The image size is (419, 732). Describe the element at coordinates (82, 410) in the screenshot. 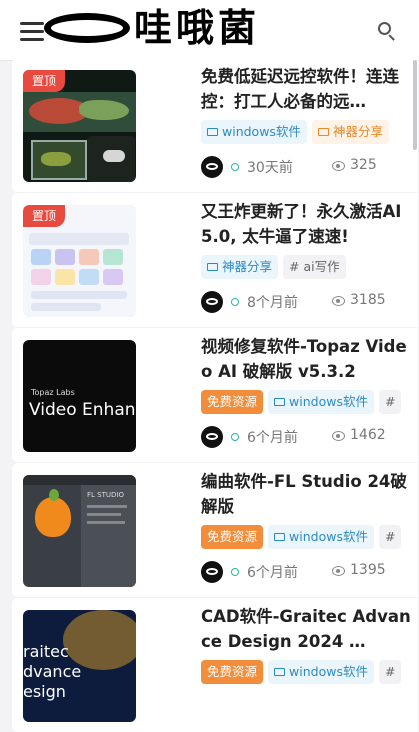

I see `thumb-caption-big: Video Enhan` at that location.